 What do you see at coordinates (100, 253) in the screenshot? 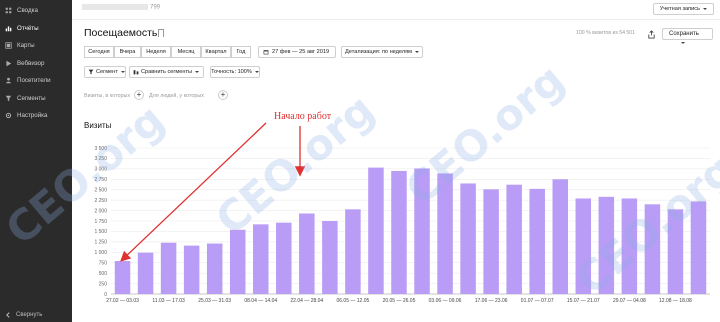
I see `y-tick-label: 1 000` at bounding box center [100, 253].